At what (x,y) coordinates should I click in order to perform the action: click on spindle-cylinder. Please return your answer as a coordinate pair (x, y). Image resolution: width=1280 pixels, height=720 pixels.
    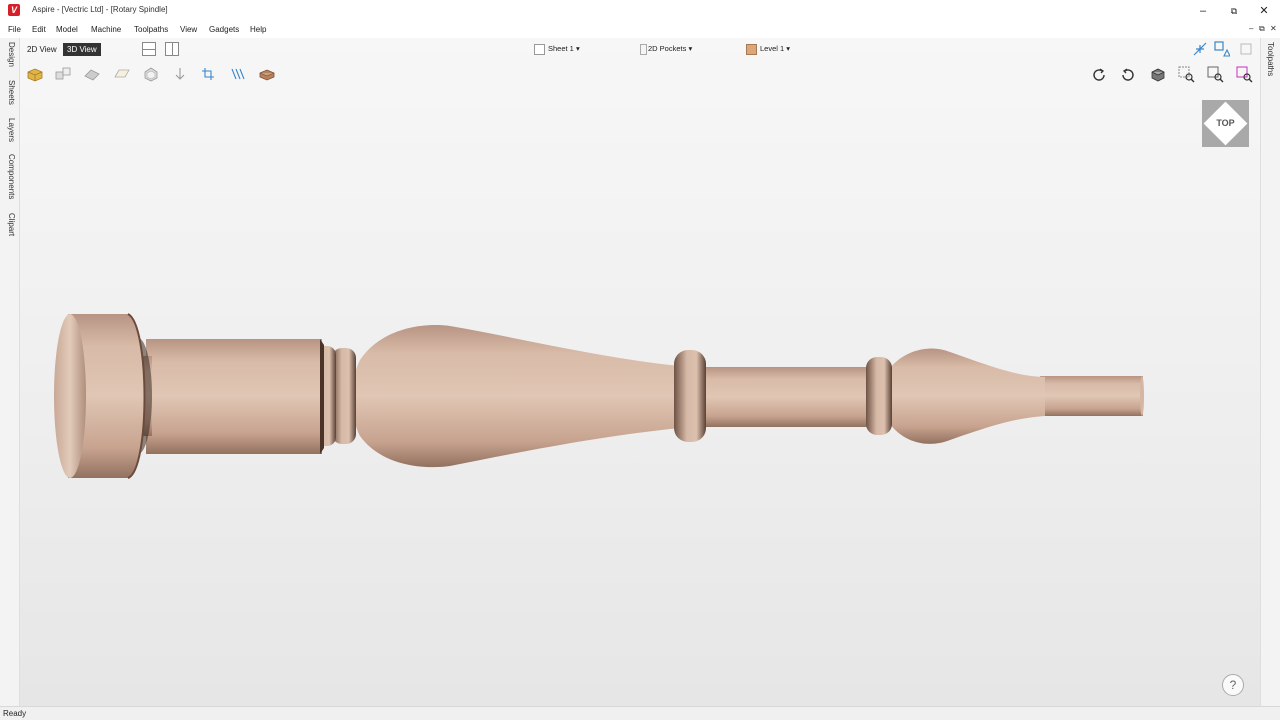
    Looking at the image, I should click on (234, 396).